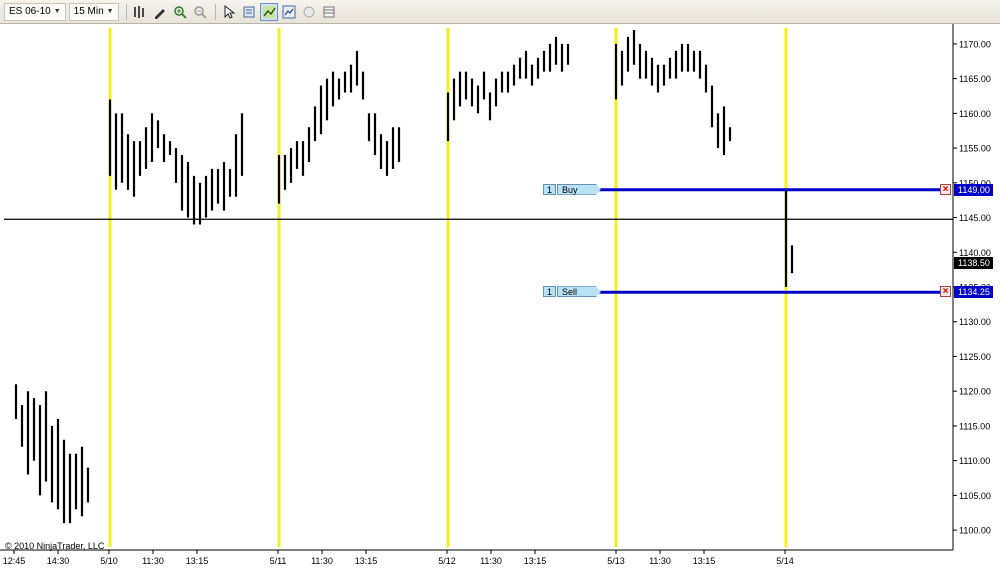 The image size is (1000, 571). Describe the element at coordinates (278, 561) in the screenshot. I see `x-tick-label: 5/11` at that location.